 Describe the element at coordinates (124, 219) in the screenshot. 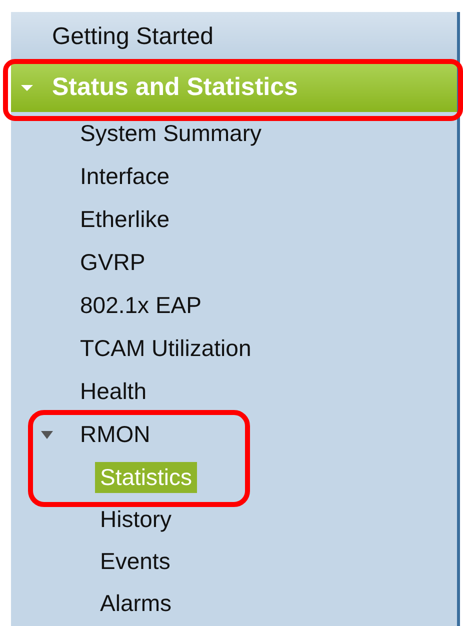

I see `menu-item: Etherlike` at that location.